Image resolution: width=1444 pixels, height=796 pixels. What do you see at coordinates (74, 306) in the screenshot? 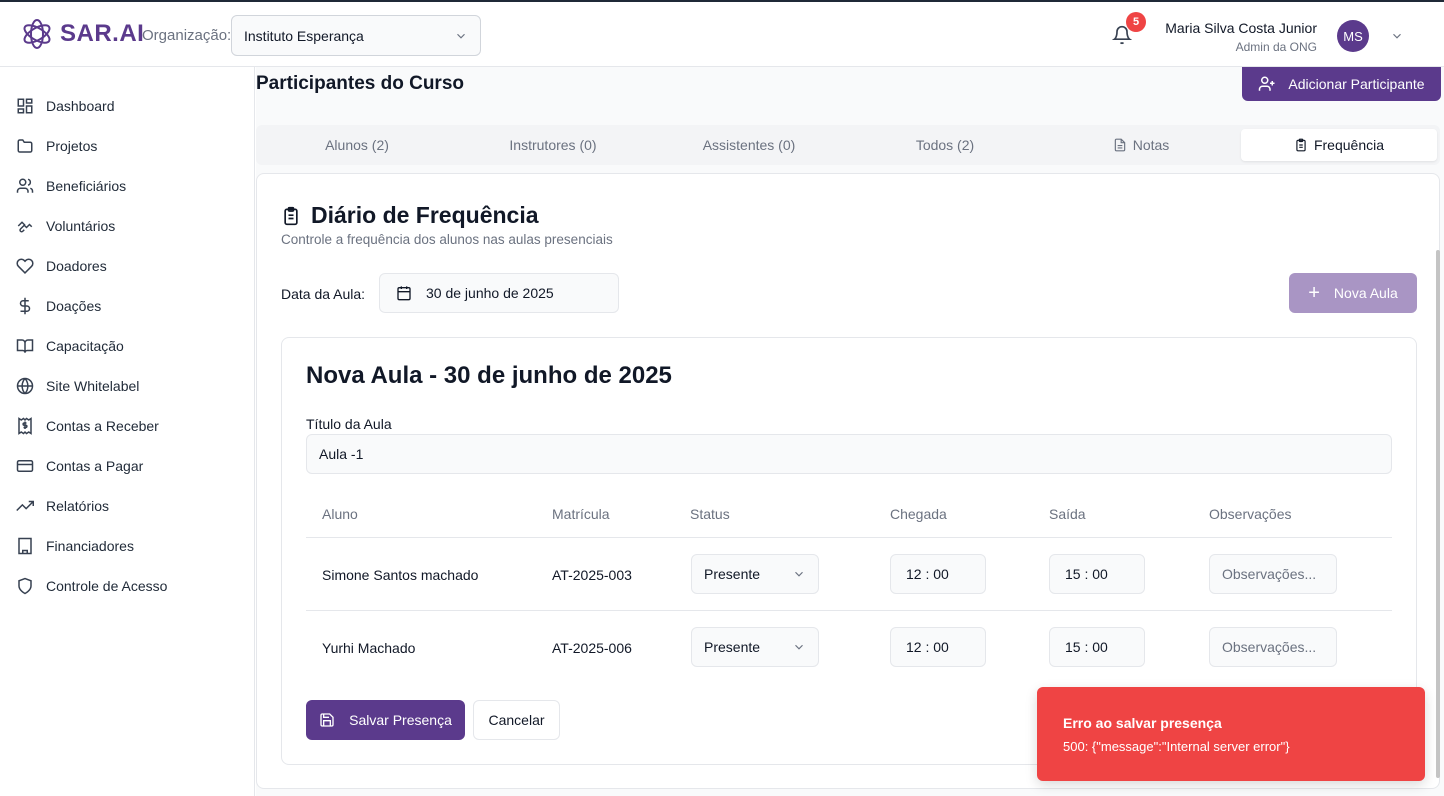
I see `sidebar-item-label: Doações` at bounding box center [74, 306].